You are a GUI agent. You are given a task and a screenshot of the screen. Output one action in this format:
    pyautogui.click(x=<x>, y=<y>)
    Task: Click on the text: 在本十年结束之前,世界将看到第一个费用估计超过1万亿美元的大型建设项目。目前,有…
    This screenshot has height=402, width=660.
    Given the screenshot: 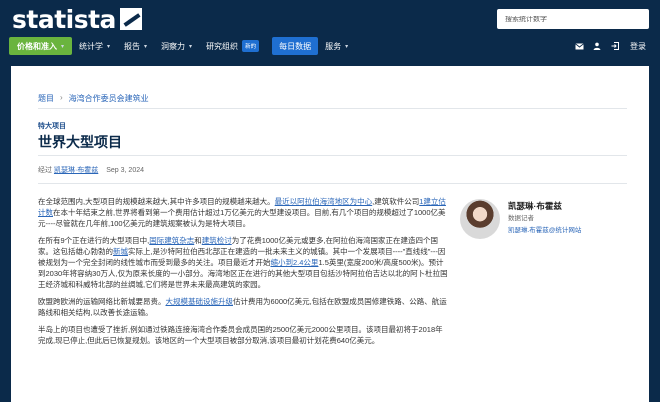 What is the action you would take?
    pyautogui.click(x=242, y=218)
    